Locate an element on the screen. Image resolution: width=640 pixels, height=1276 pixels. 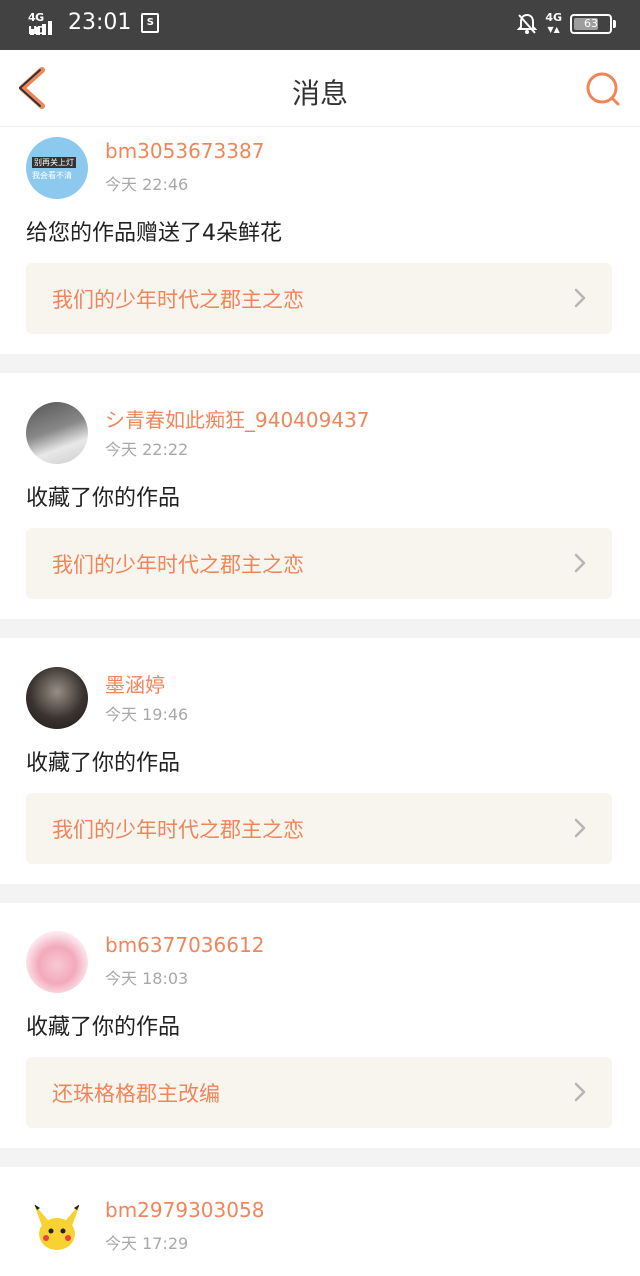
username-link: 墨涵婷 is located at coordinates (135, 683).